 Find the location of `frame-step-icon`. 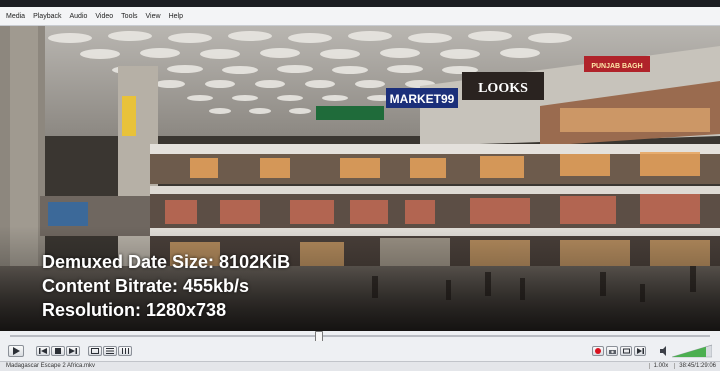

frame-step-icon is located at coordinates (640, 351).